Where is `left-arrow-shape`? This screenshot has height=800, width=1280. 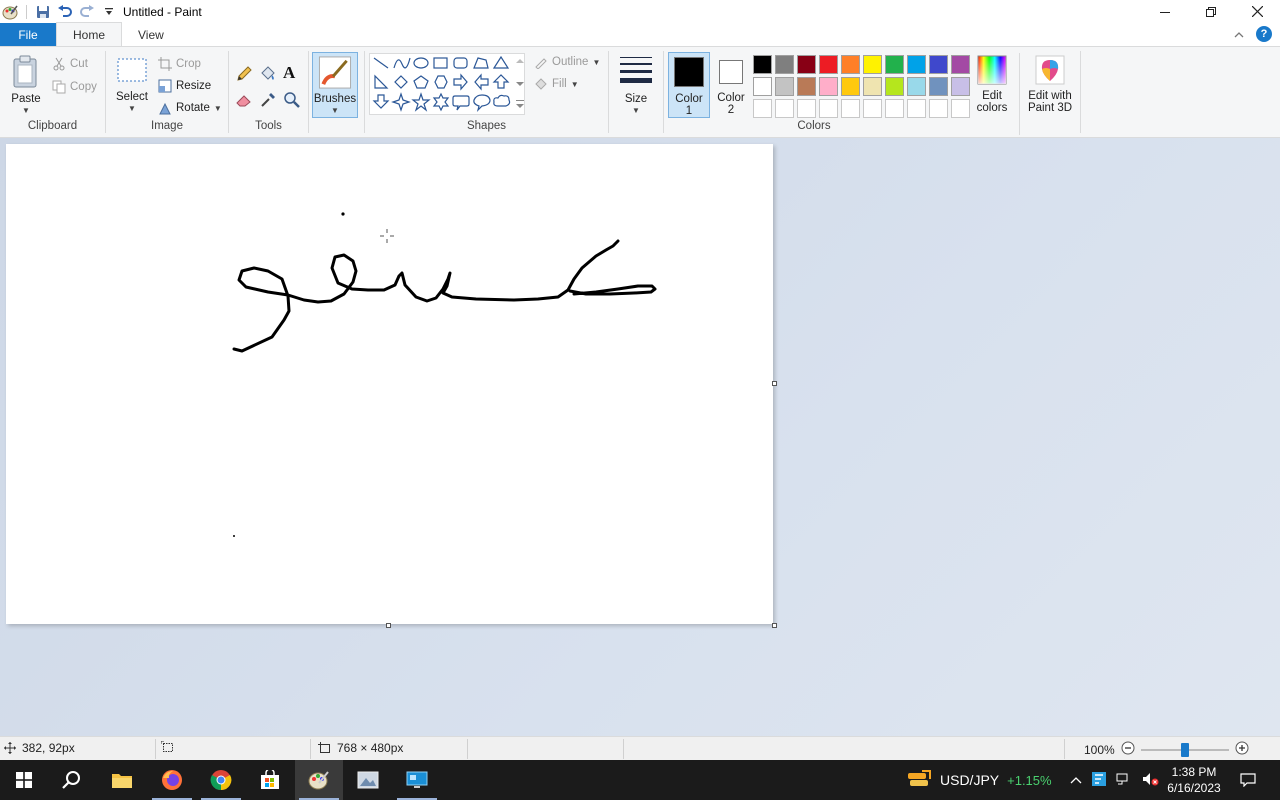
left-arrow-shape is located at coordinates (481, 82).